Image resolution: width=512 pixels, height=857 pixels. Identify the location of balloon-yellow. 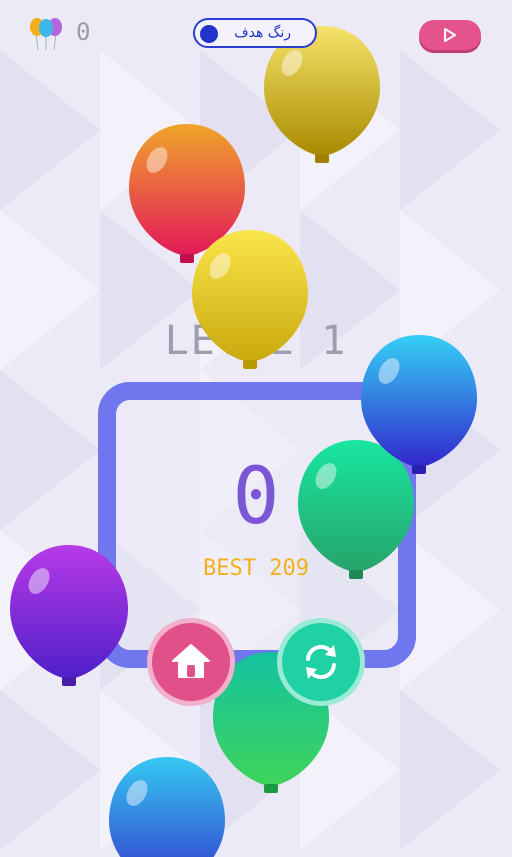
(250, 303).